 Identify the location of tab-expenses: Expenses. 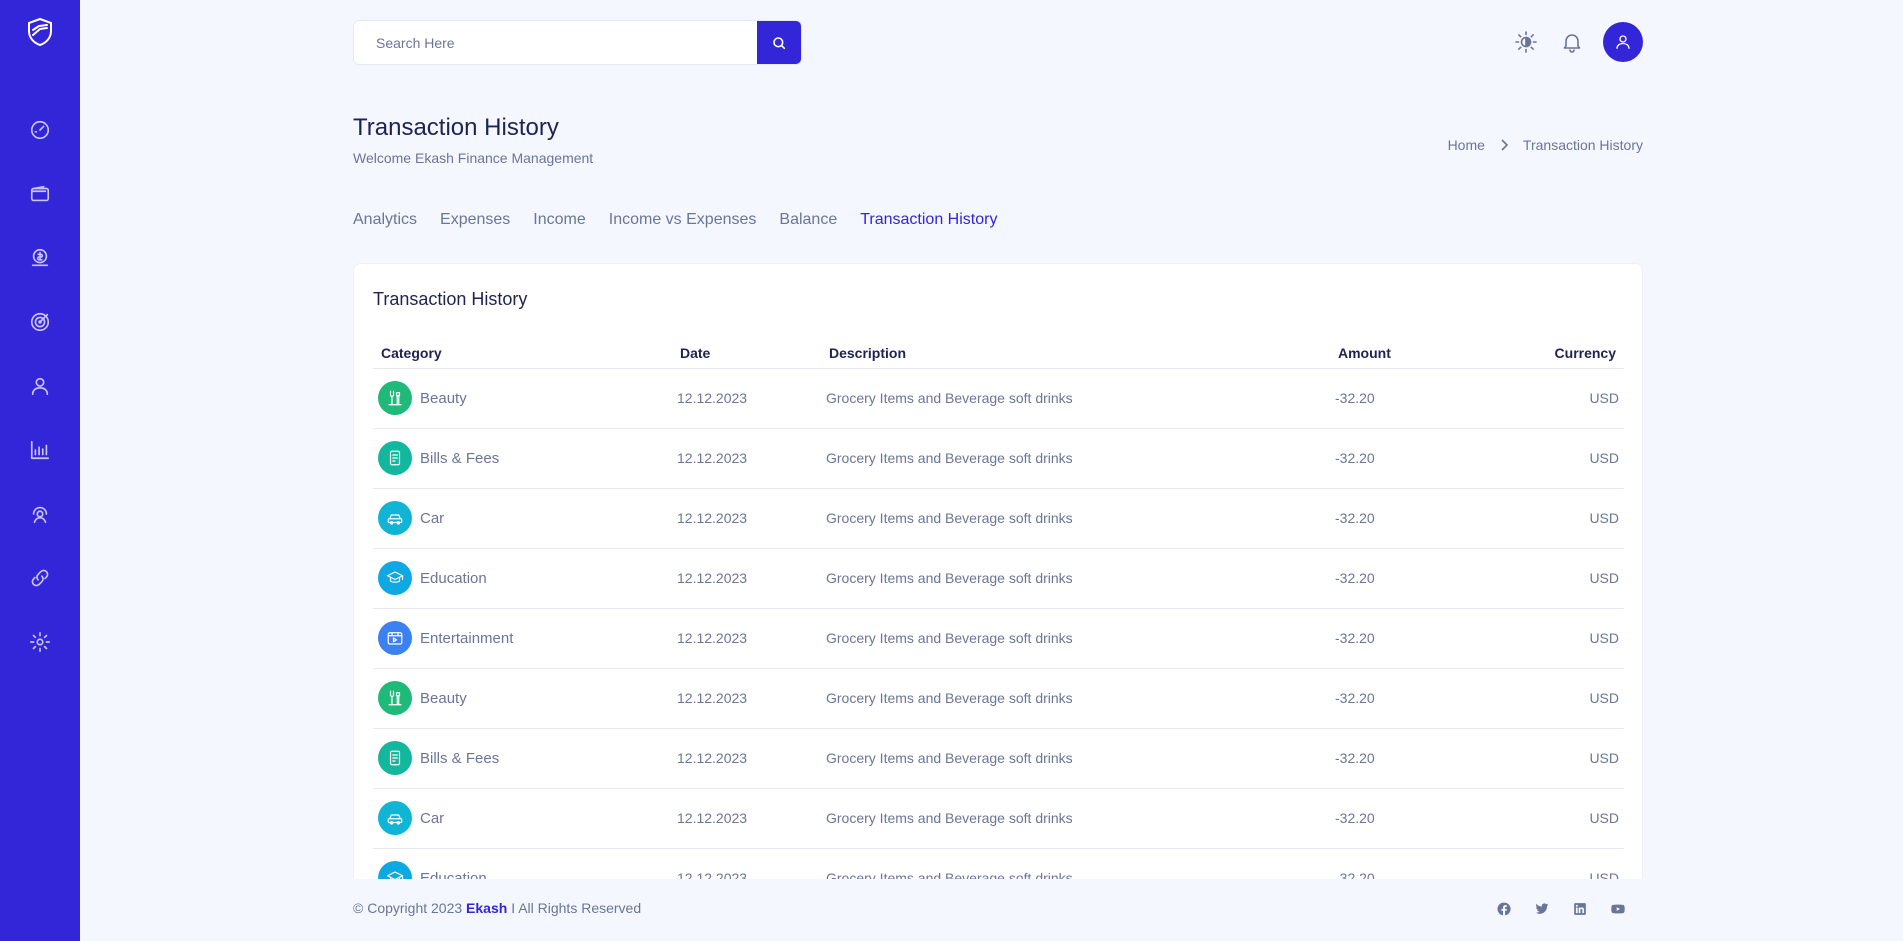
(475, 220).